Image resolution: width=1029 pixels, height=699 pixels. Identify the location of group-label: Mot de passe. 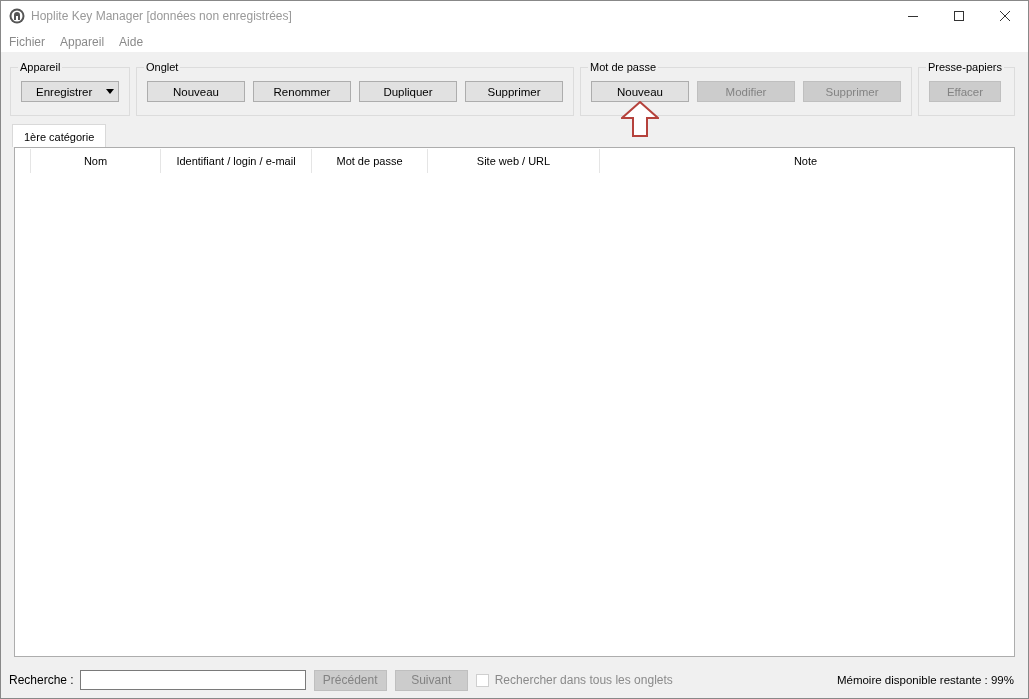
(623, 67).